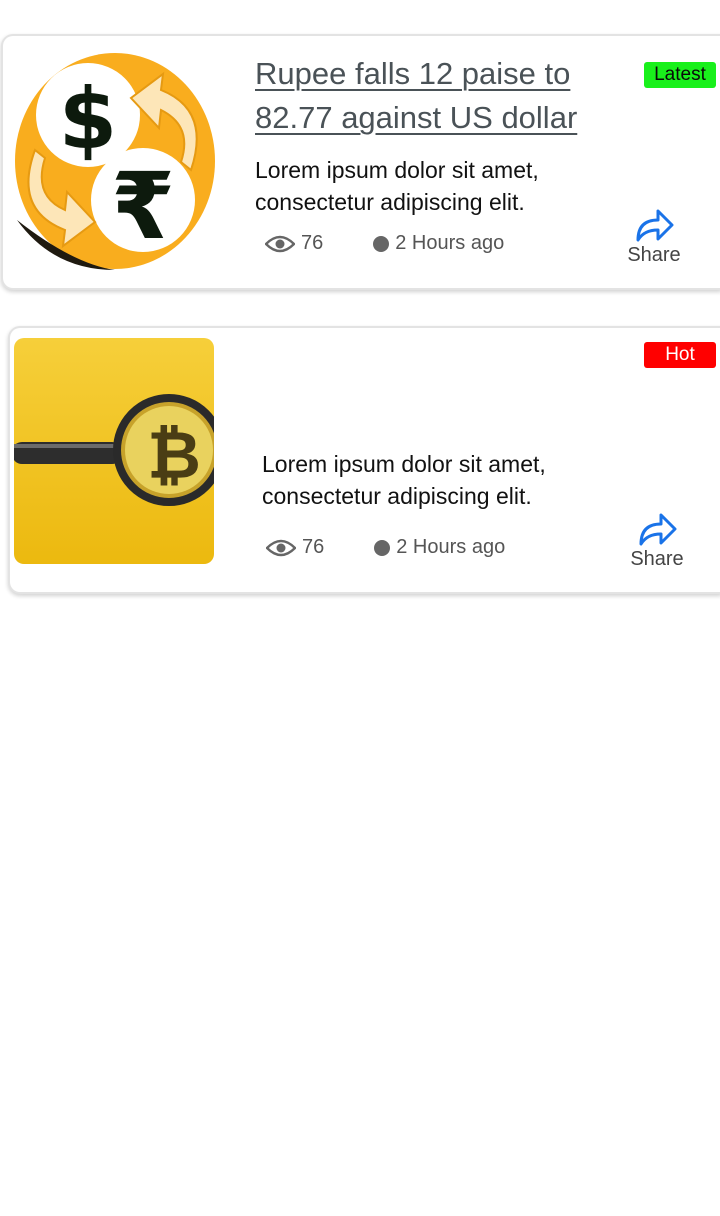 The image size is (720, 1216). I want to click on bitcoin-magnifier-image: ₿, so click(114, 451).